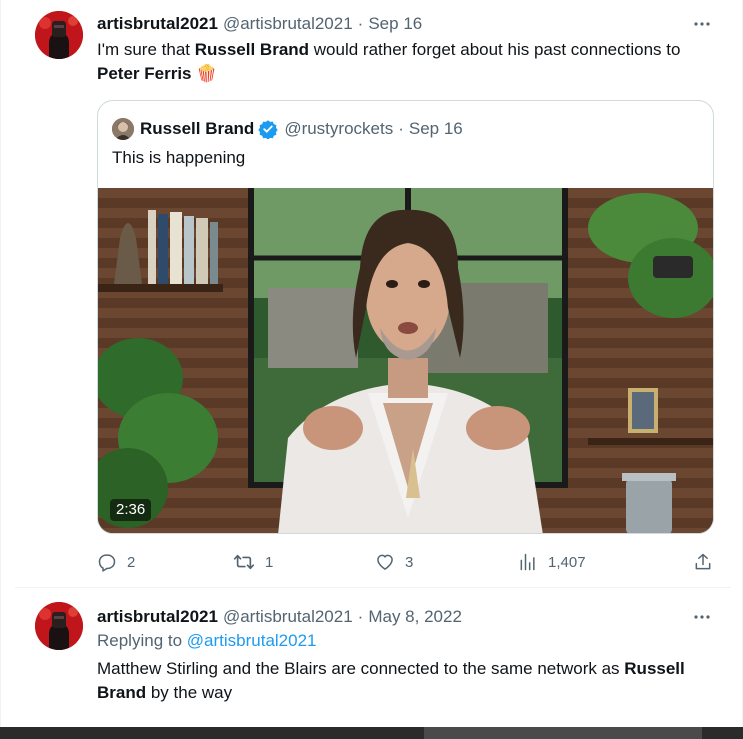  I want to click on share-icon, so click(703, 561).